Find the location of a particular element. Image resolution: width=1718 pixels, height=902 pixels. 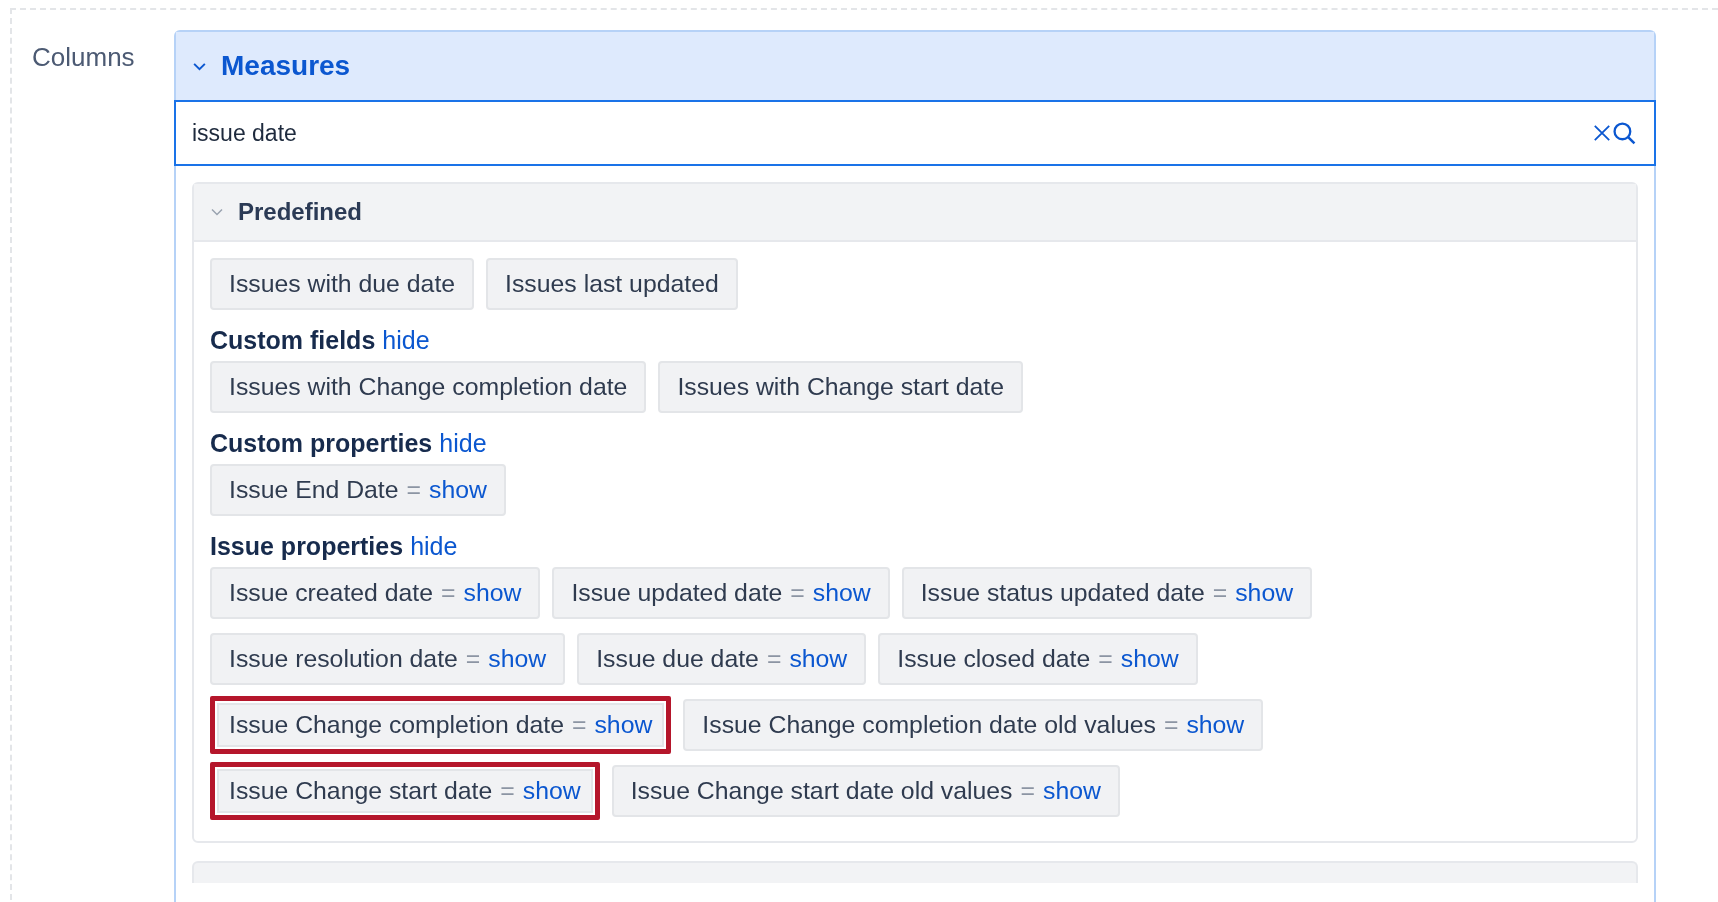

measure-chip: Issue created date = show is located at coordinates (375, 593).